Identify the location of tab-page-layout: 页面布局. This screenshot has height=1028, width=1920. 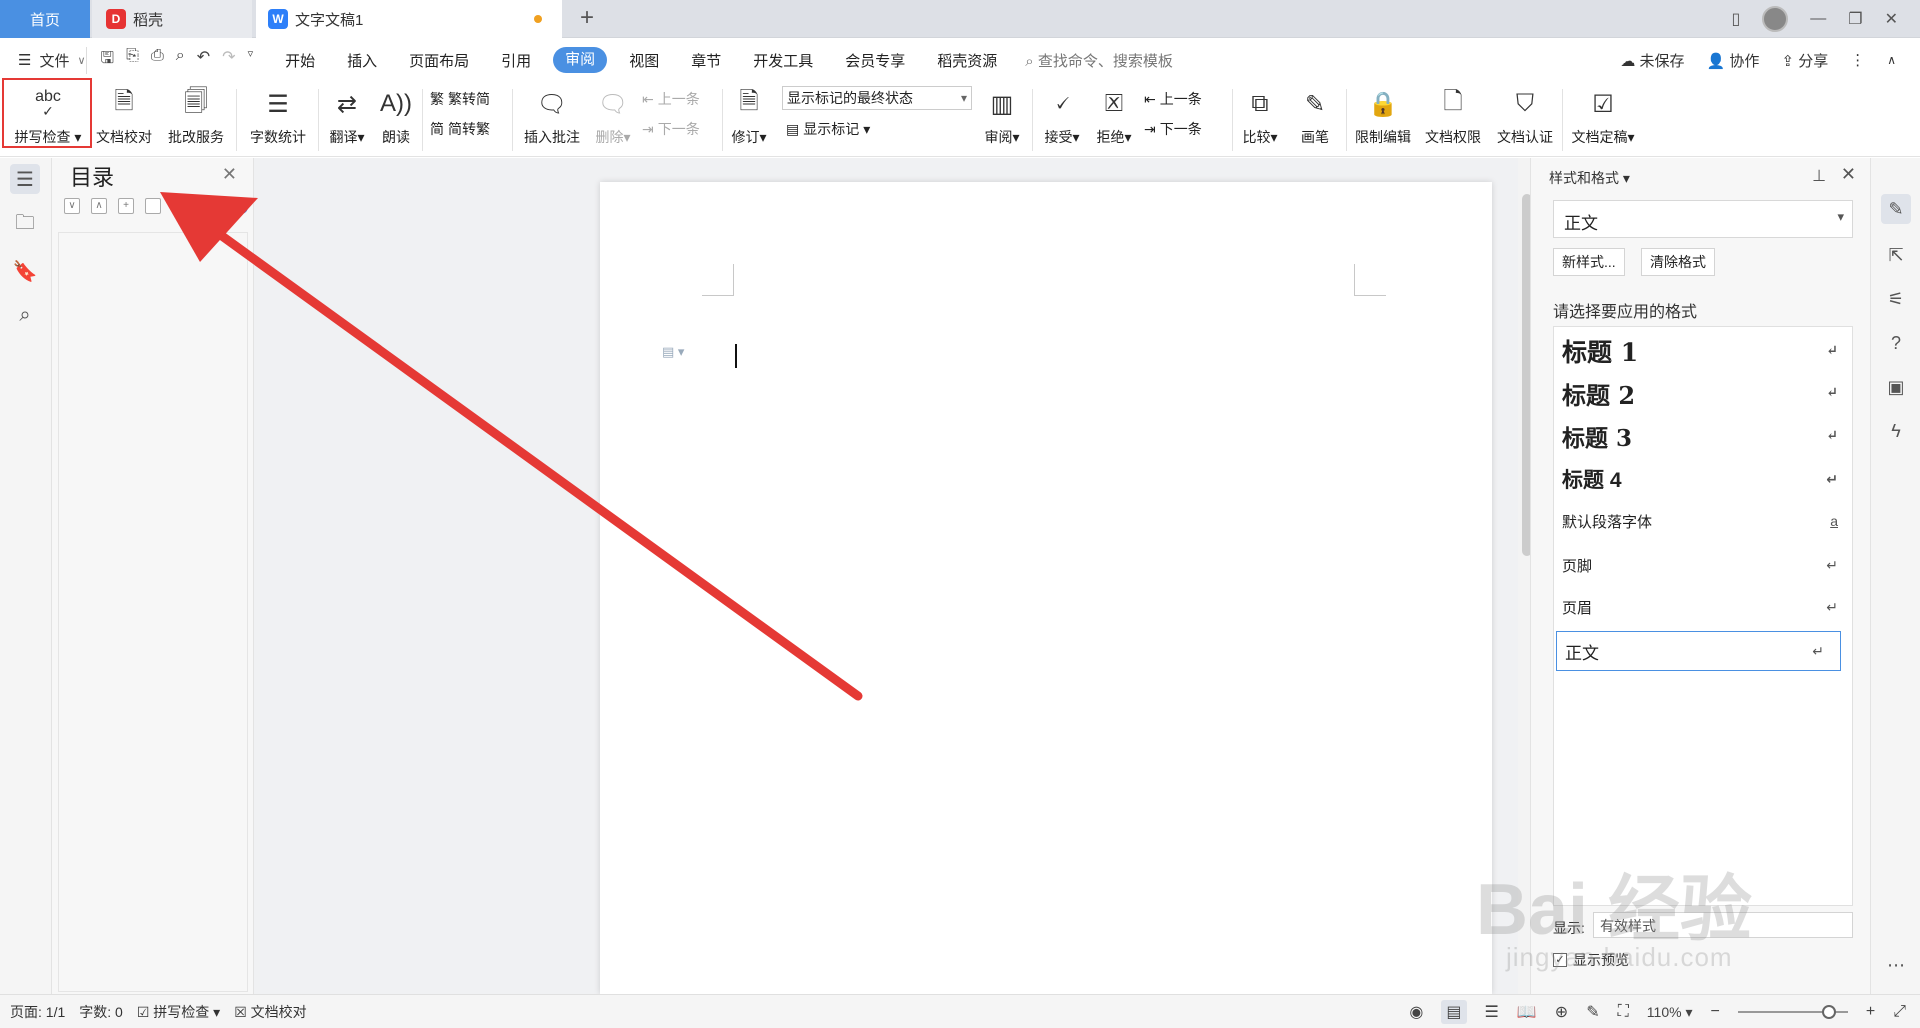
(439, 60).